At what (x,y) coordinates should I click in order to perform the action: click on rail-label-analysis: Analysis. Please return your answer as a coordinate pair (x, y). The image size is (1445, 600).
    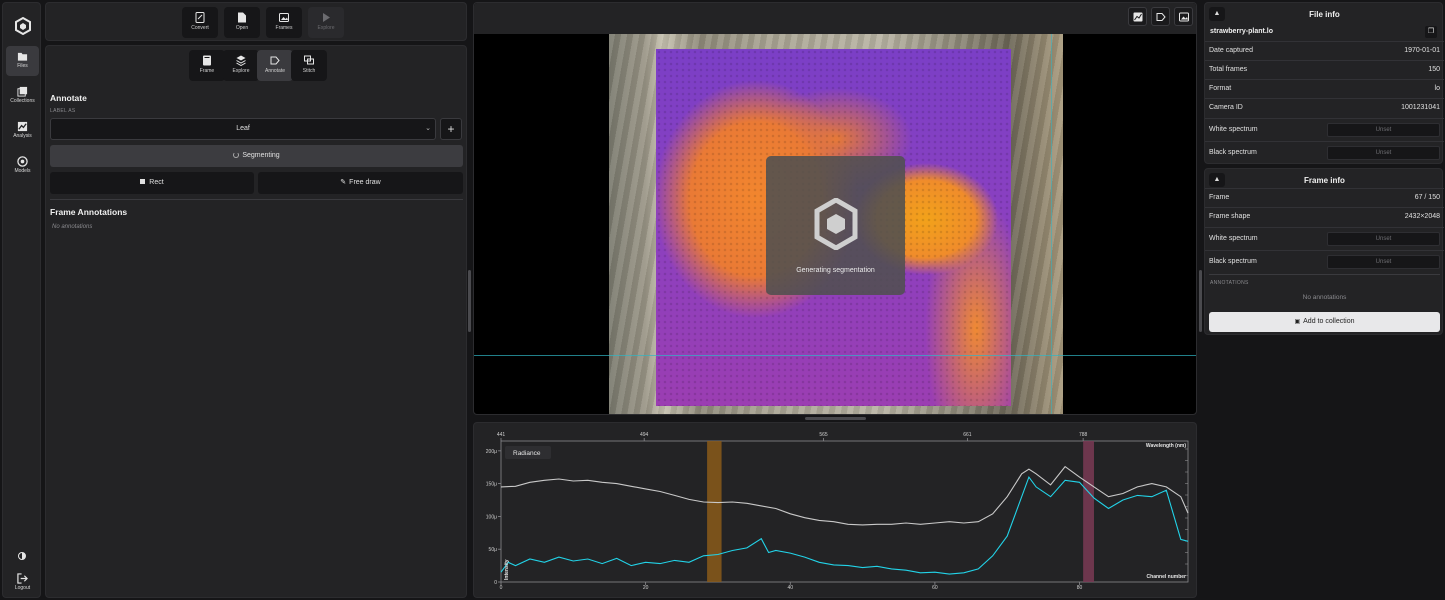
    Looking at the image, I should click on (22, 136).